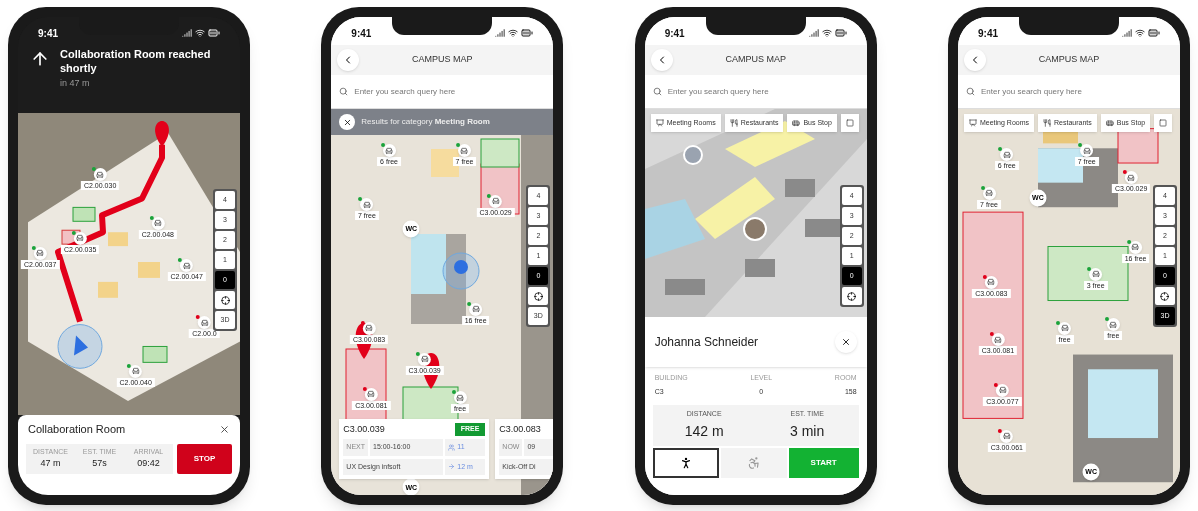  I want to click on wheelchair-icon, so click(753, 462).